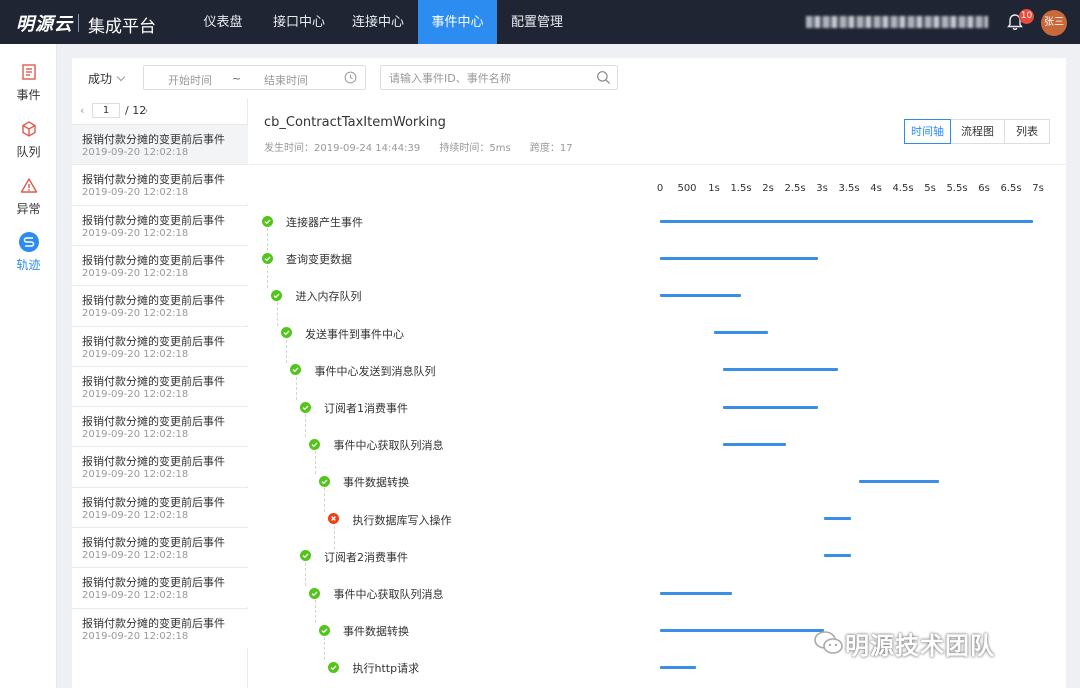  What do you see at coordinates (1027, 131) in the screenshot?
I see `tab-list: 列表` at bounding box center [1027, 131].